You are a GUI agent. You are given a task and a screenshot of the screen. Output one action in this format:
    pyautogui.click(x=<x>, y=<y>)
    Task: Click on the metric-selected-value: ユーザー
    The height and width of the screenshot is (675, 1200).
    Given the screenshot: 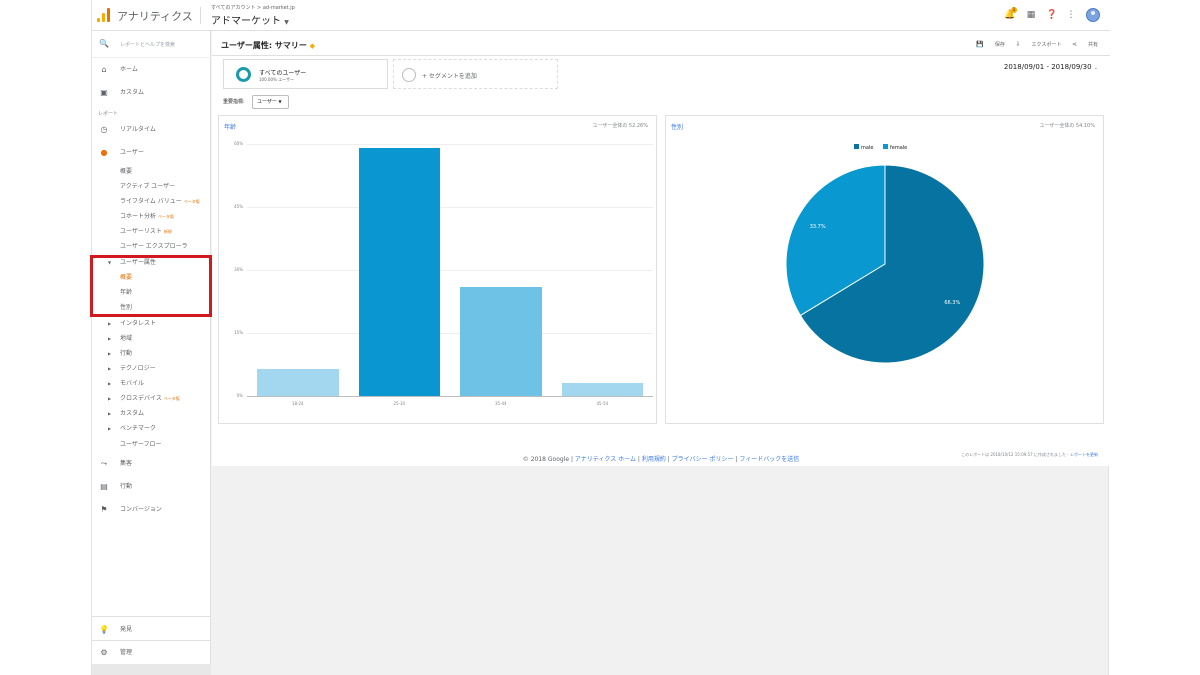 What is the action you would take?
    pyautogui.click(x=267, y=102)
    